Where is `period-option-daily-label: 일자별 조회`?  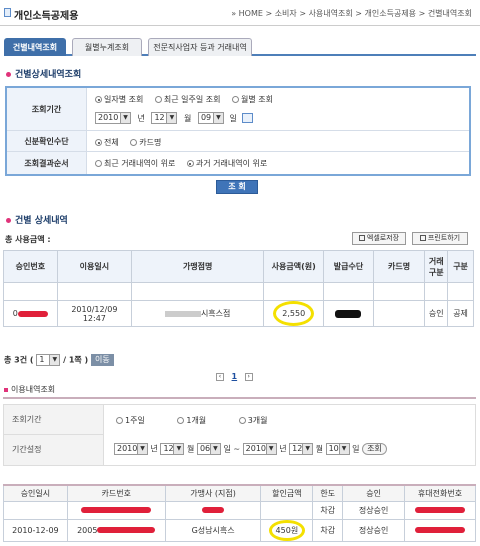
period-option-daily-label: 일자별 조회 is located at coordinates (124, 99).